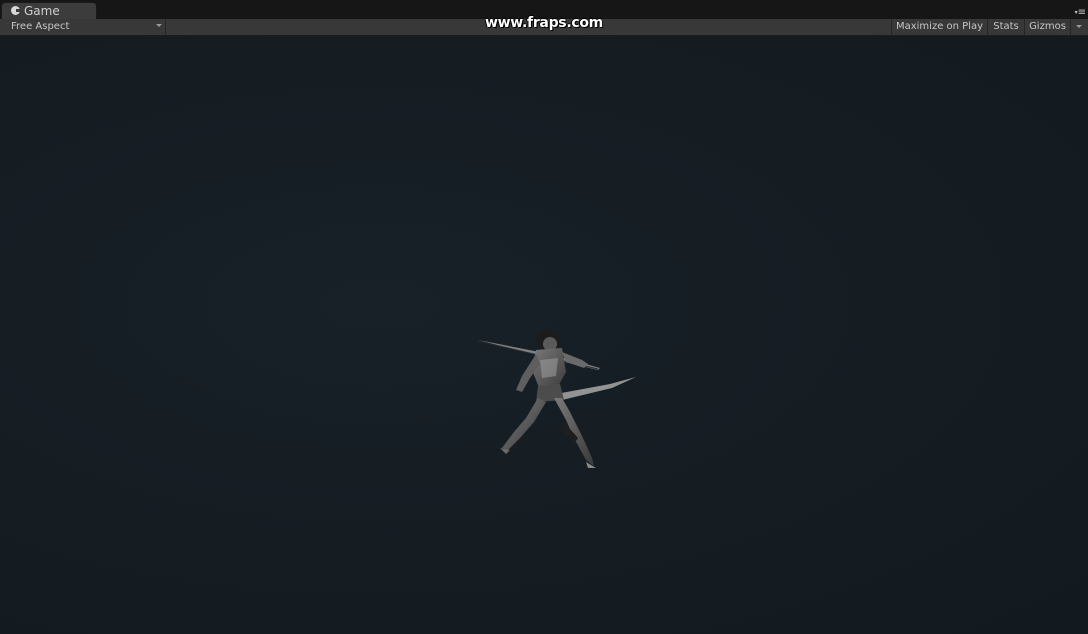 Image resolution: width=1088 pixels, height=634 pixels. Describe the element at coordinates (556, 399) in the screenshot. I see `game-character` at that location.